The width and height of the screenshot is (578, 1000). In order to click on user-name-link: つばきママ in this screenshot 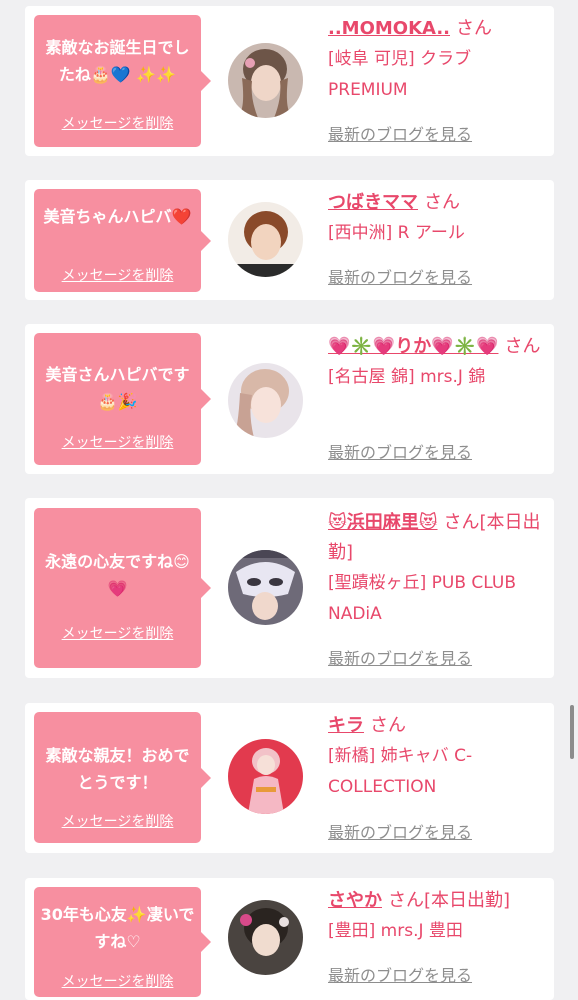, I will do `click(373, 202)`.